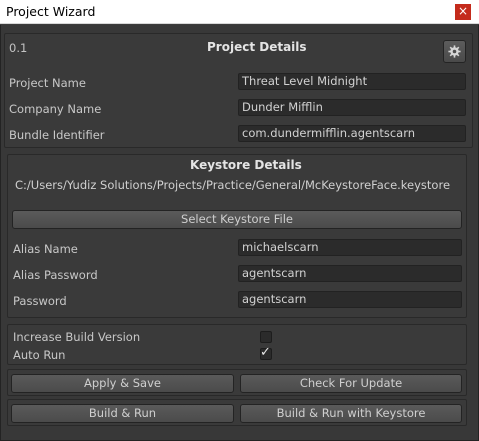 The width and height of the screenshot is (479, 441). Describe the element at coordinates (40, 301) in the screenshot. I see `password-label: Password` at that location.